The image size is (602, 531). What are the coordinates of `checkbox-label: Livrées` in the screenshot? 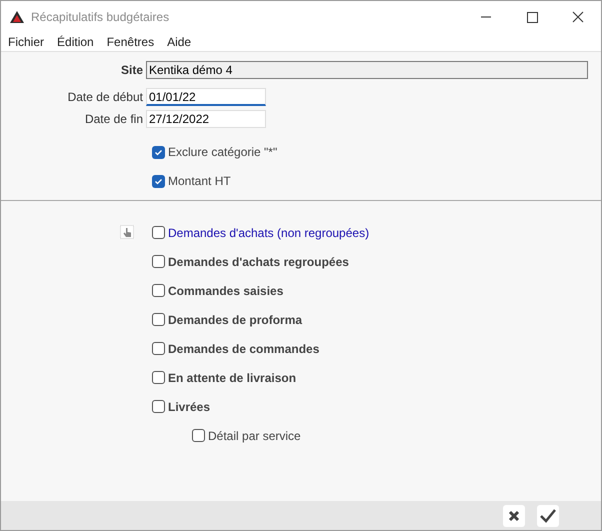 It's located at (189, 407).